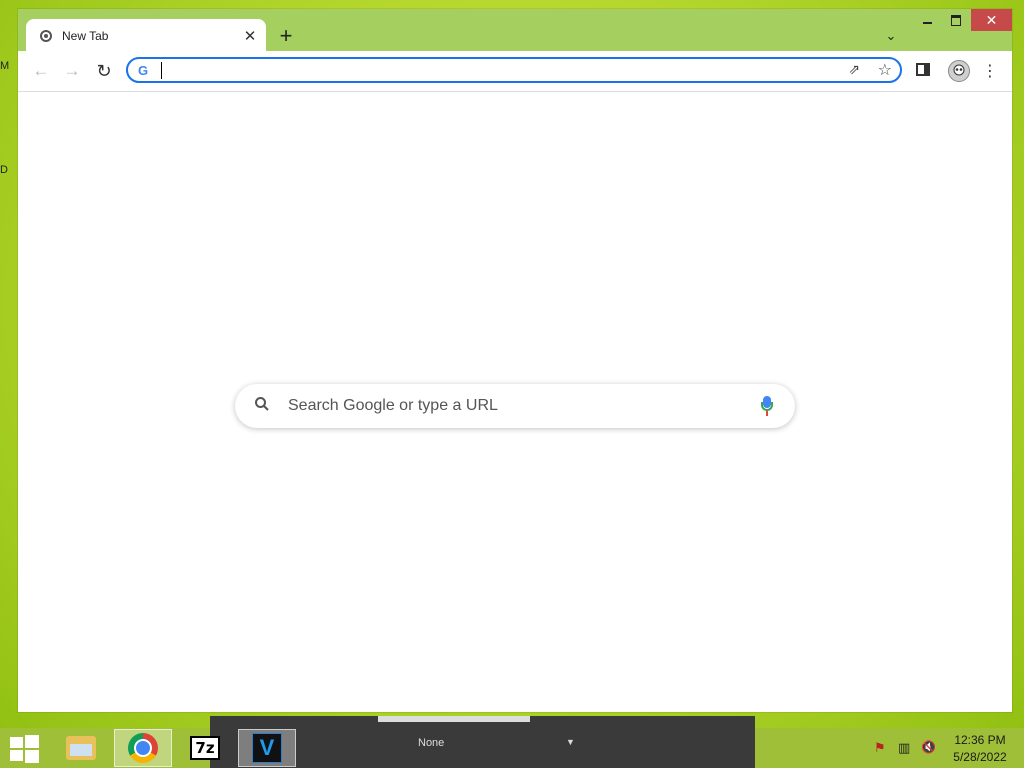  I want to click on search-icon, so click(266, 406).